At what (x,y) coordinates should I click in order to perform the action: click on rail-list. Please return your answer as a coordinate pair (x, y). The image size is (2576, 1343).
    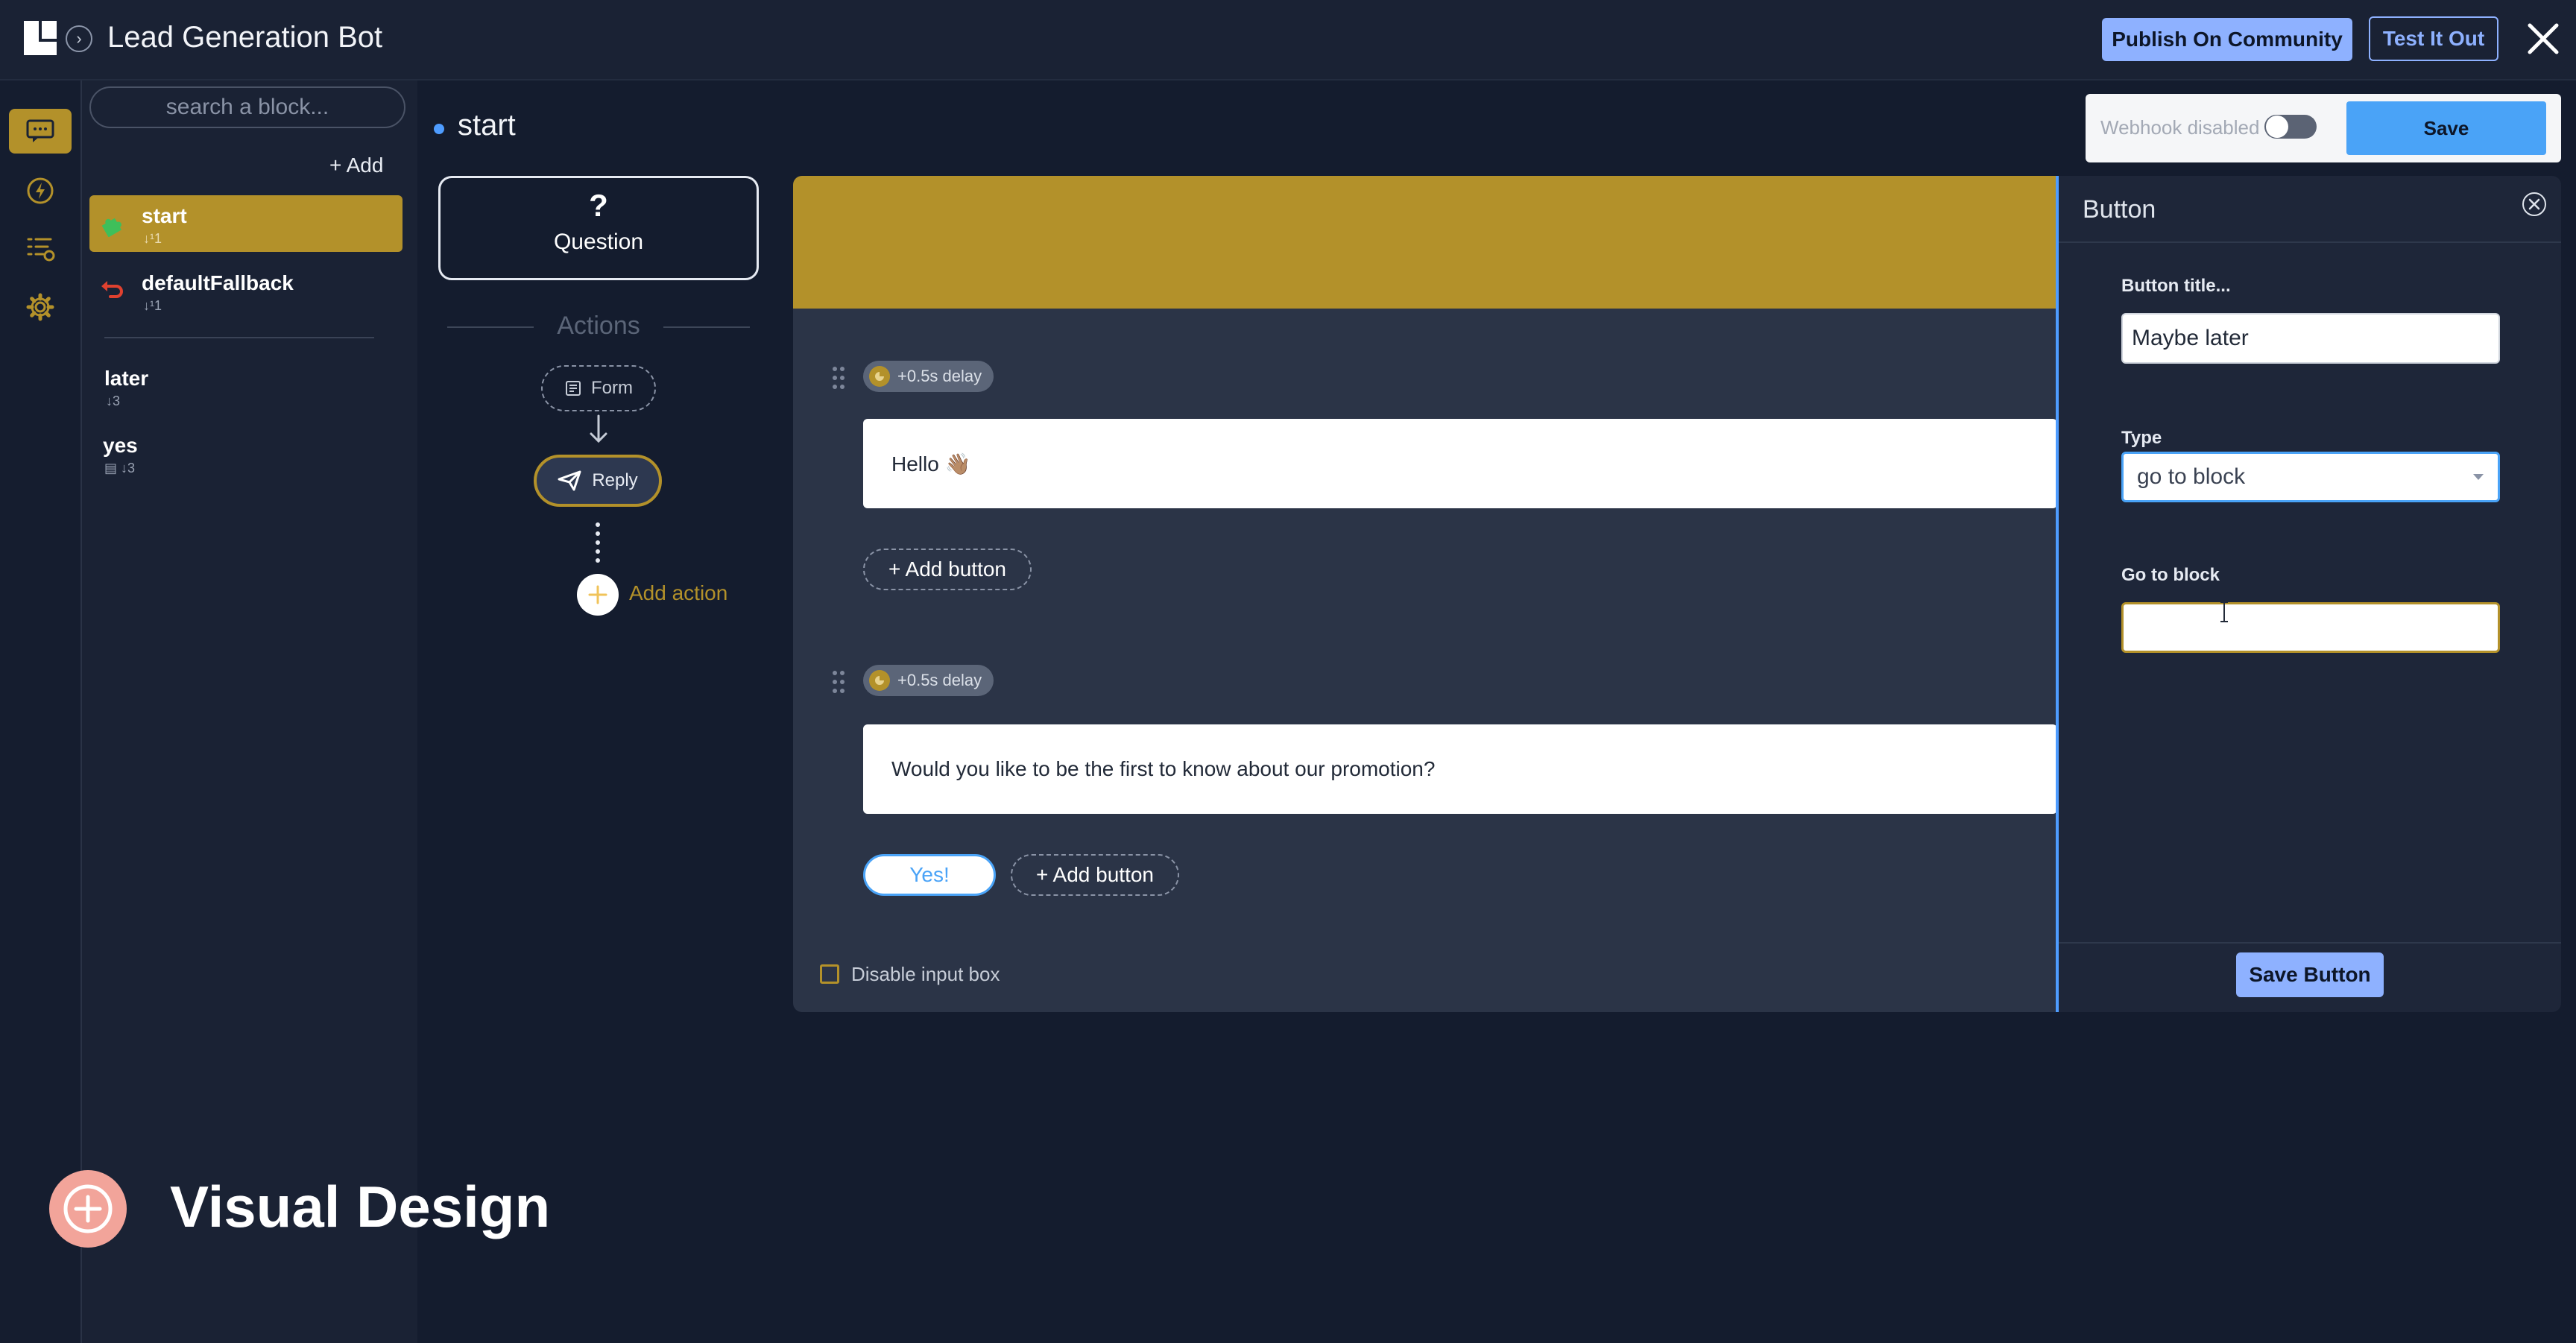
    Looking at the image, I should click on (40, 249).